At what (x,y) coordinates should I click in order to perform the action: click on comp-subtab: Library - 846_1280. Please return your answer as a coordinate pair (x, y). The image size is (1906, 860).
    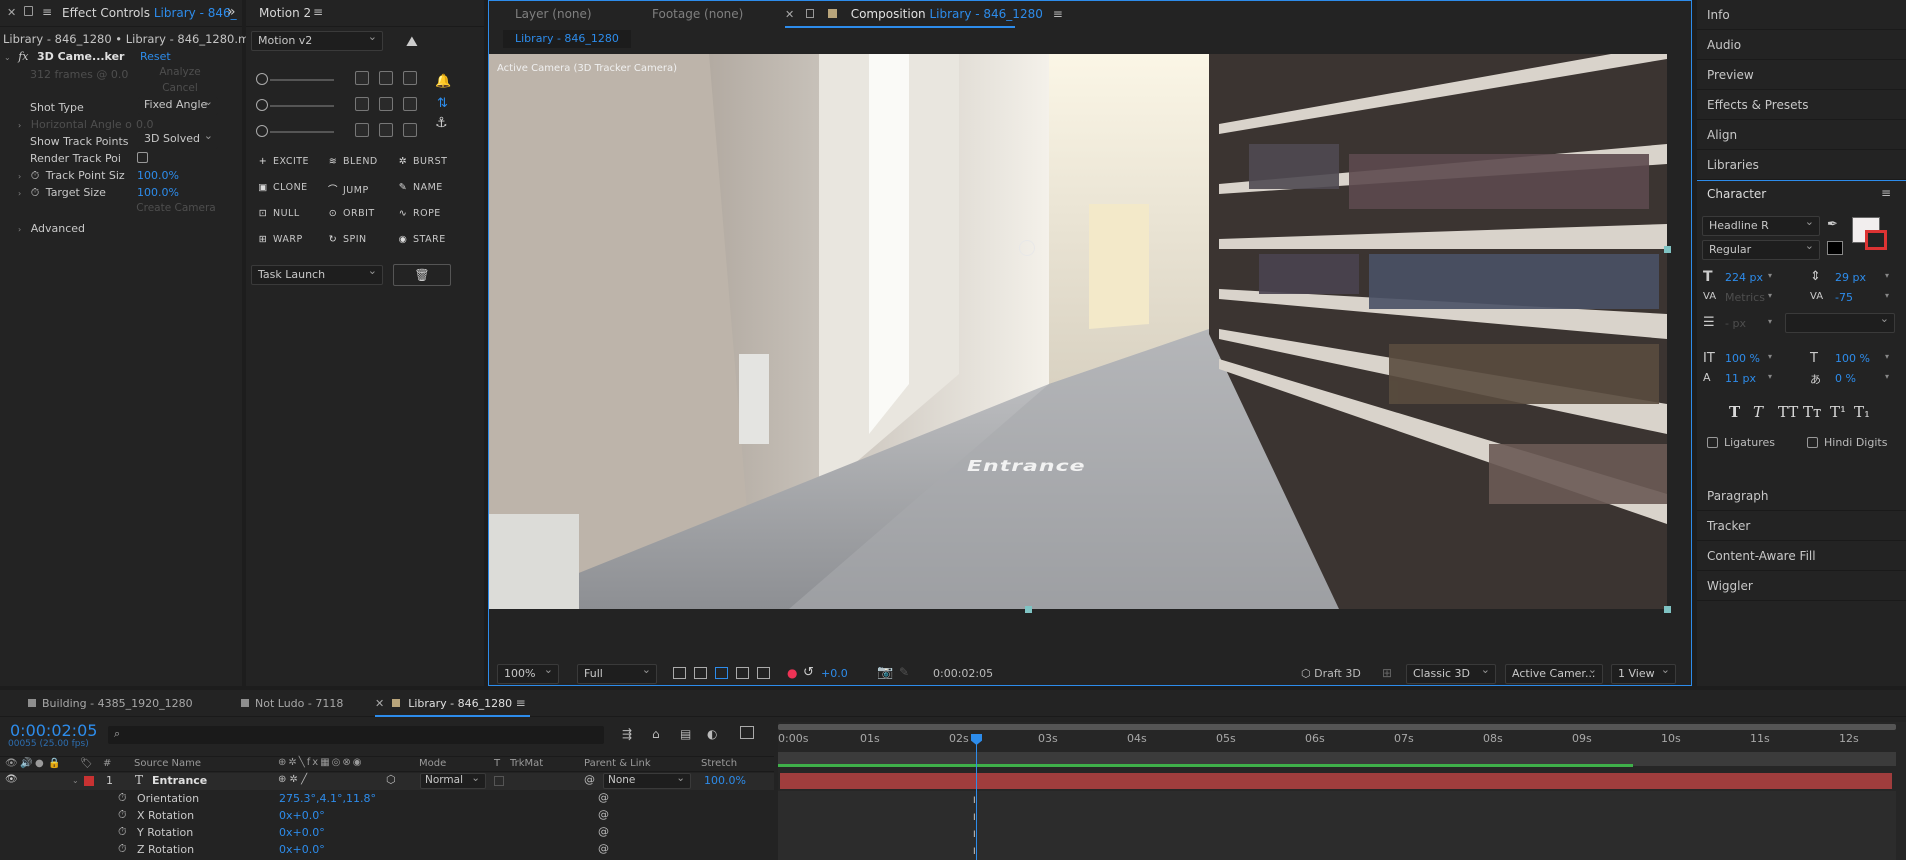
    Looking at the image, I should click on (567, 39).